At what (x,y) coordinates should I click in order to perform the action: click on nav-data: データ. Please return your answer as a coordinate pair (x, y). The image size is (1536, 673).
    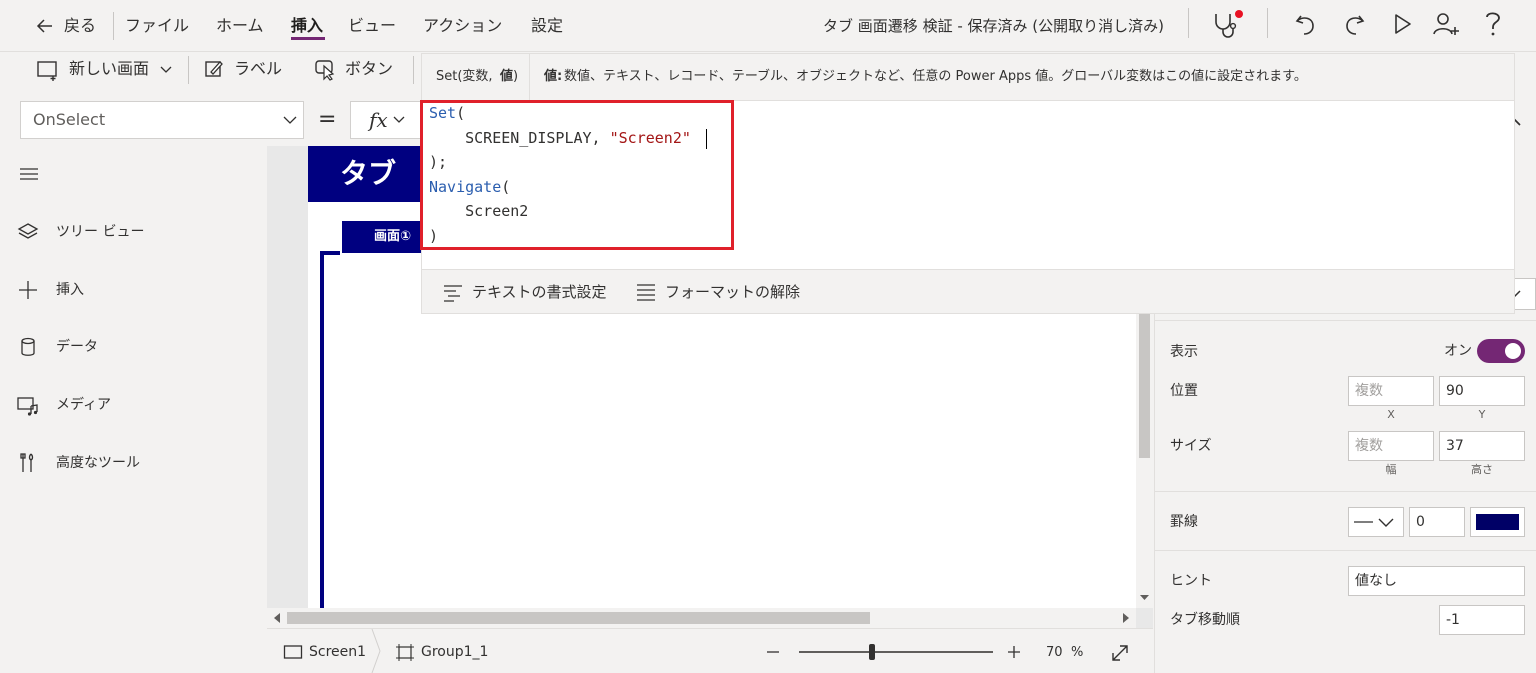
    Looking at the image, I should click on (116, 347).